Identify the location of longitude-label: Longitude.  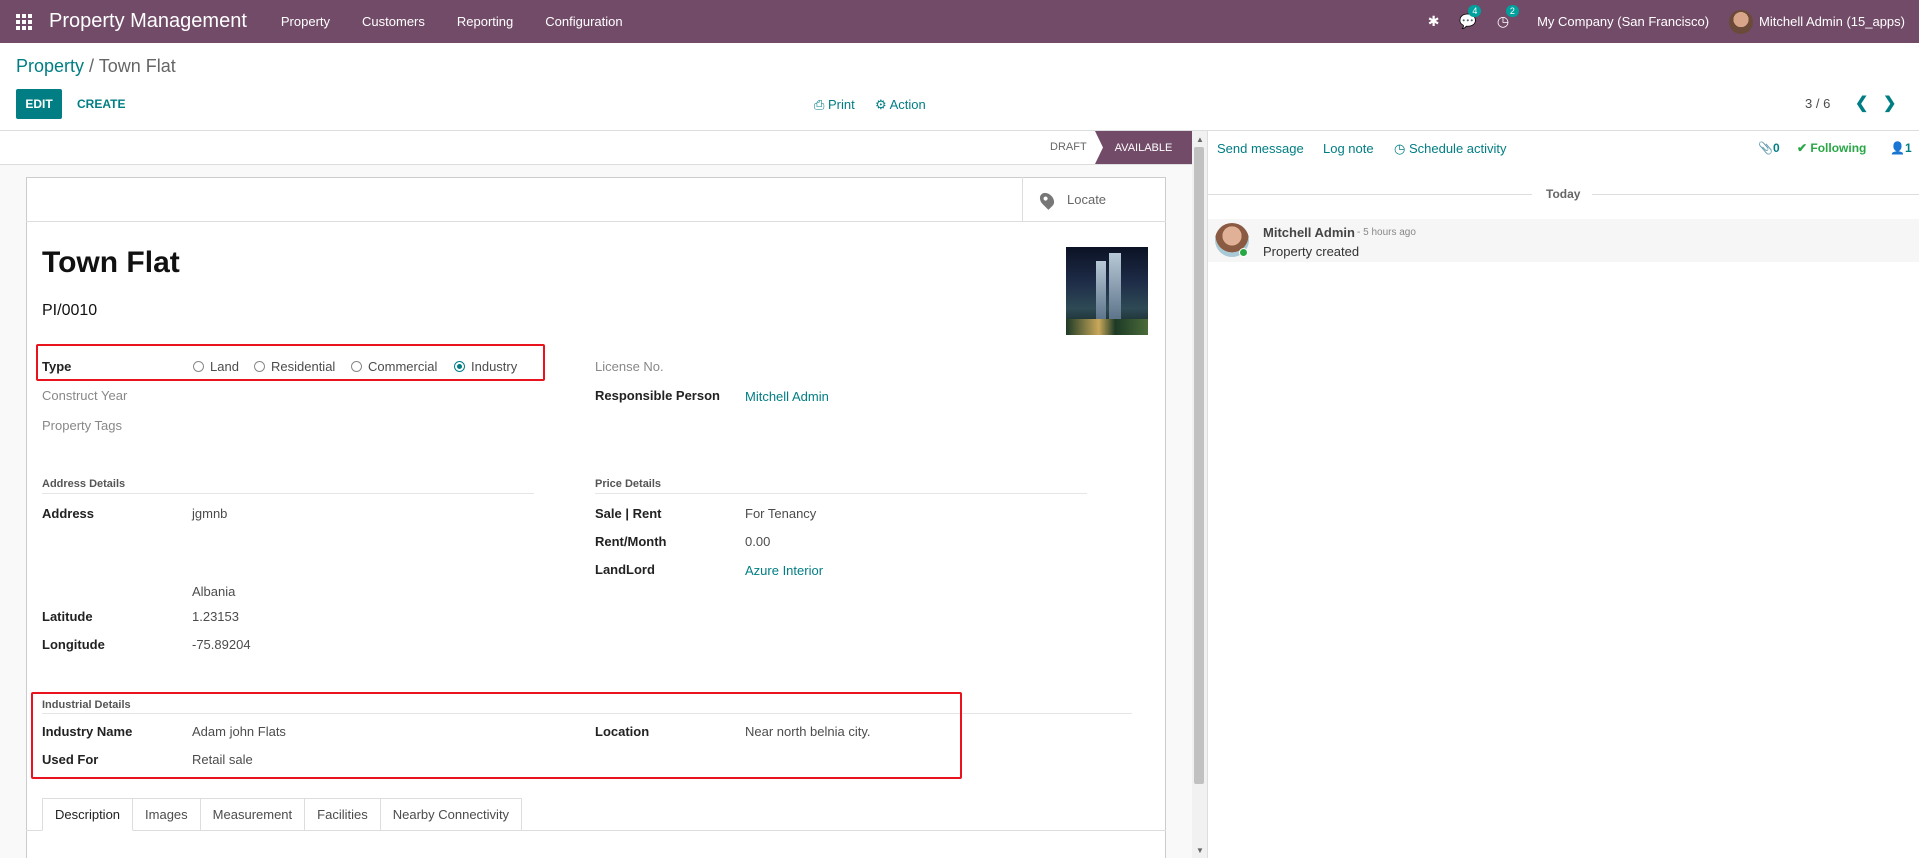
(73, 644).